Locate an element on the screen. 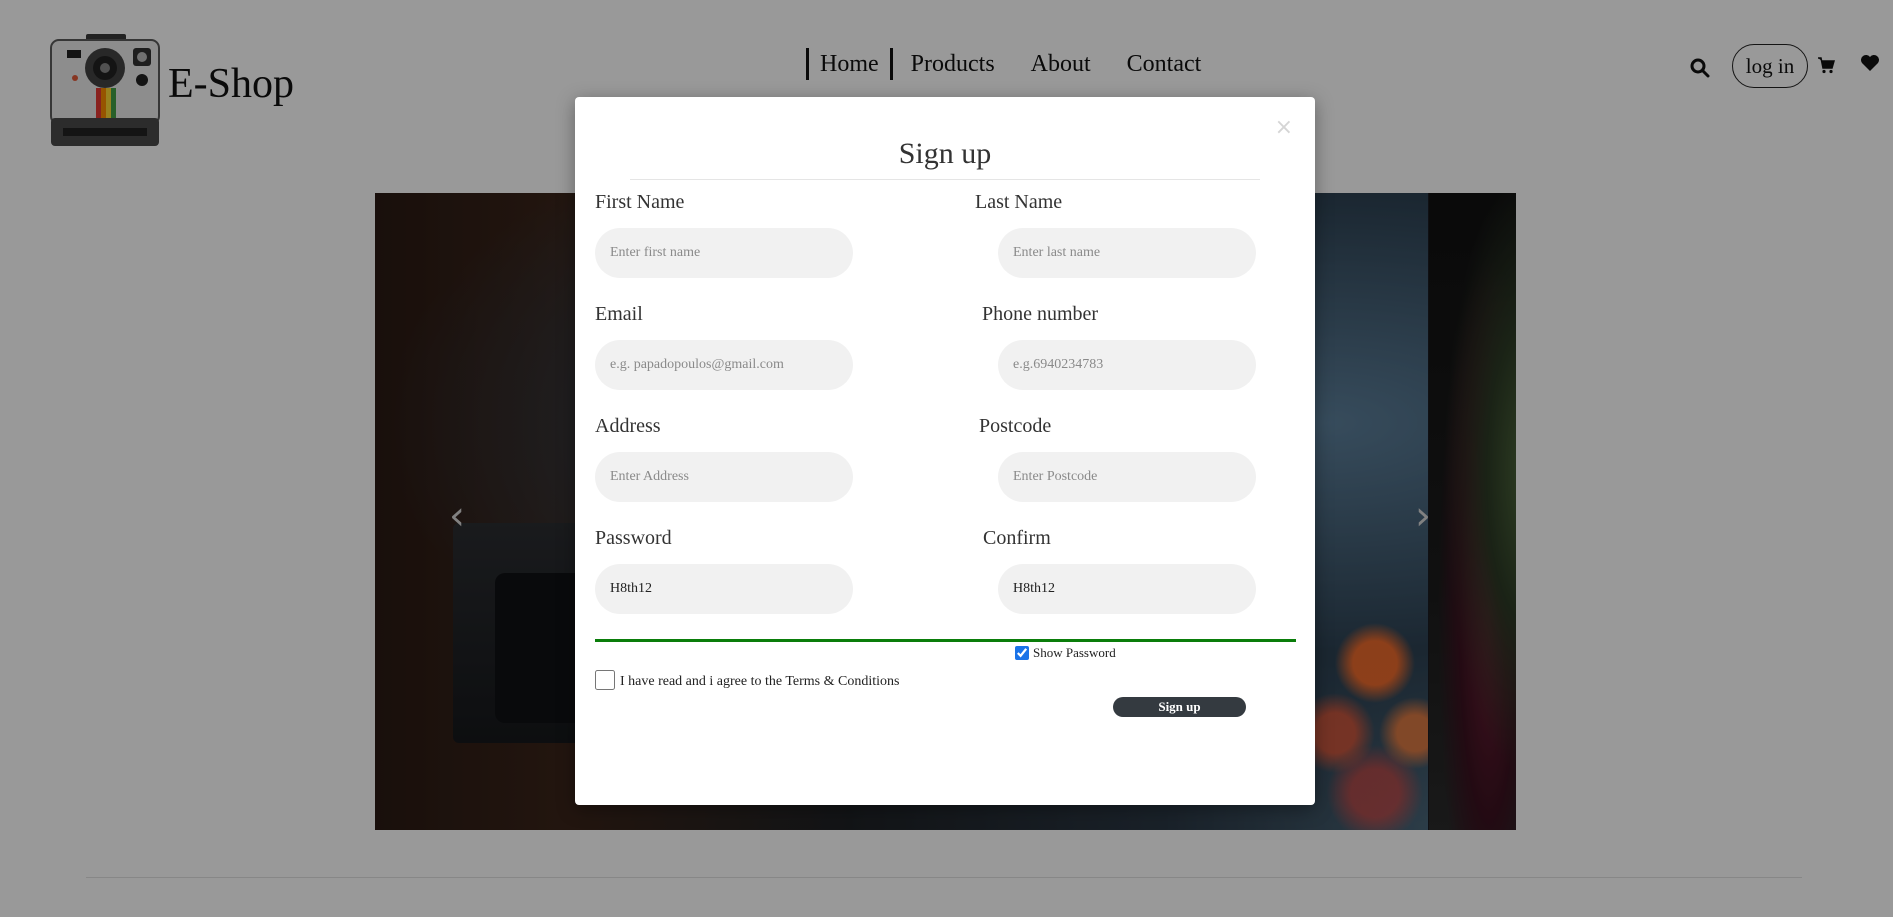 The width and height of the screenshot is (1893, 917). show-password-checkbox is located at coordinates (1022, 653).